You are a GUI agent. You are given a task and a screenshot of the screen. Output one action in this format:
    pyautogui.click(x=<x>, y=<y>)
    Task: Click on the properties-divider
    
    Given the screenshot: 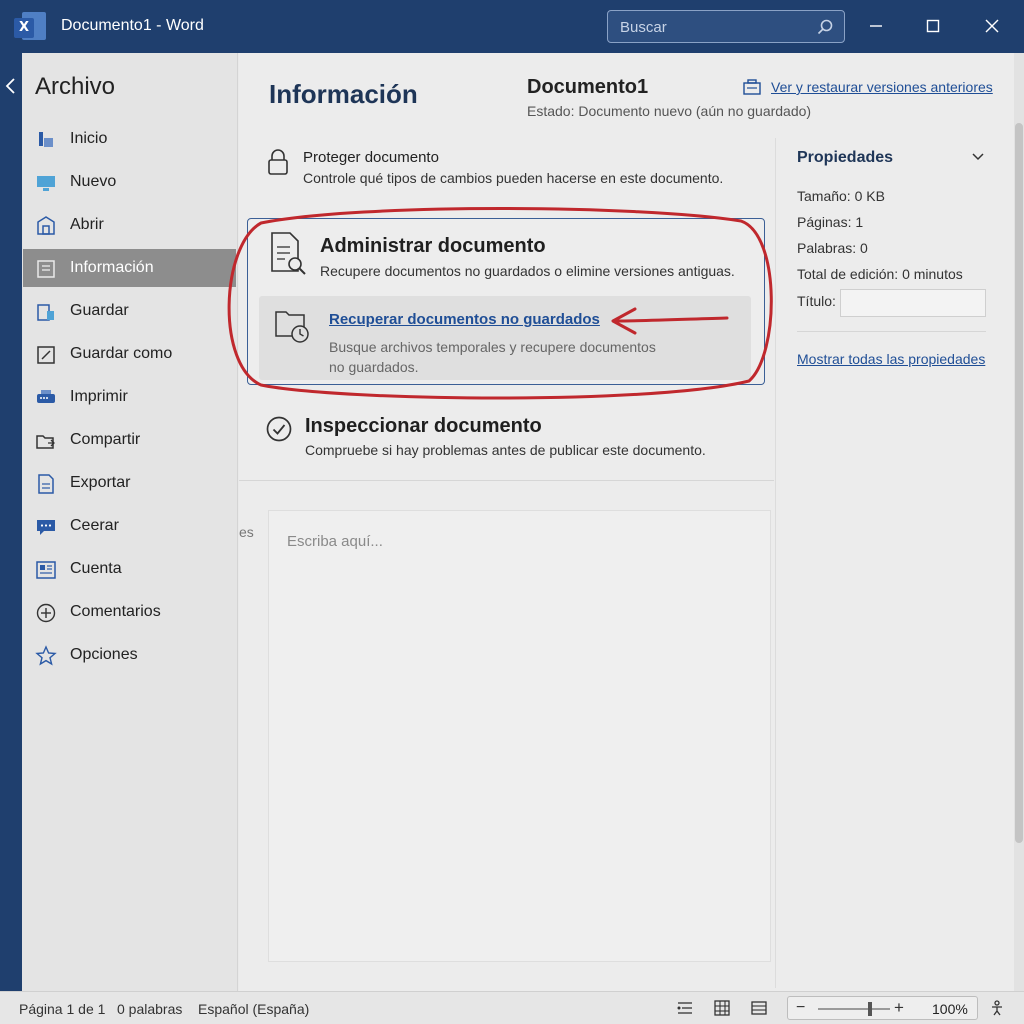 What is the action you would take?
    pyautogui.click(x=775, y=563)
    